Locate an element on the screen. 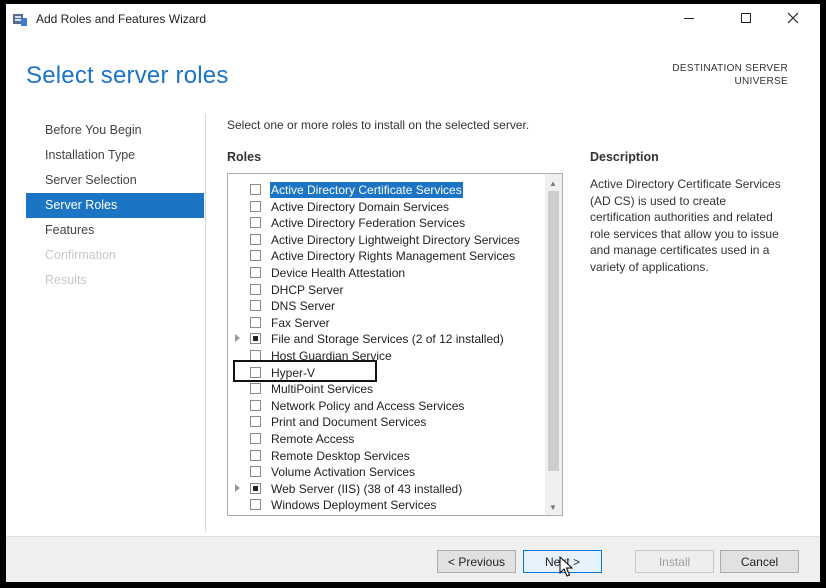  destination-server-name: UNIVERSE is located at coordinates (761, 81).